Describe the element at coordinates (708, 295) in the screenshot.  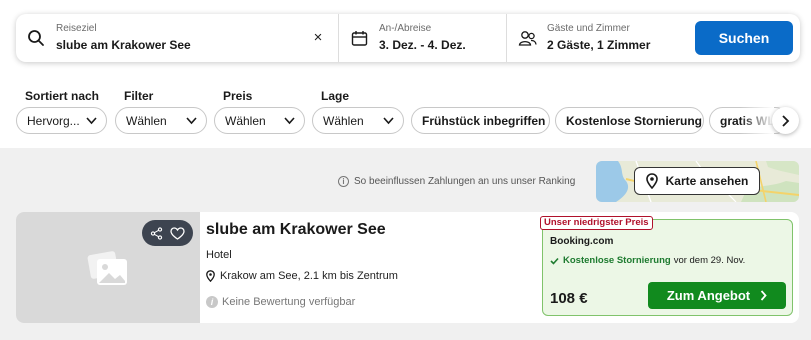
I see `view-deal-label: Zum Angebot` at that location.